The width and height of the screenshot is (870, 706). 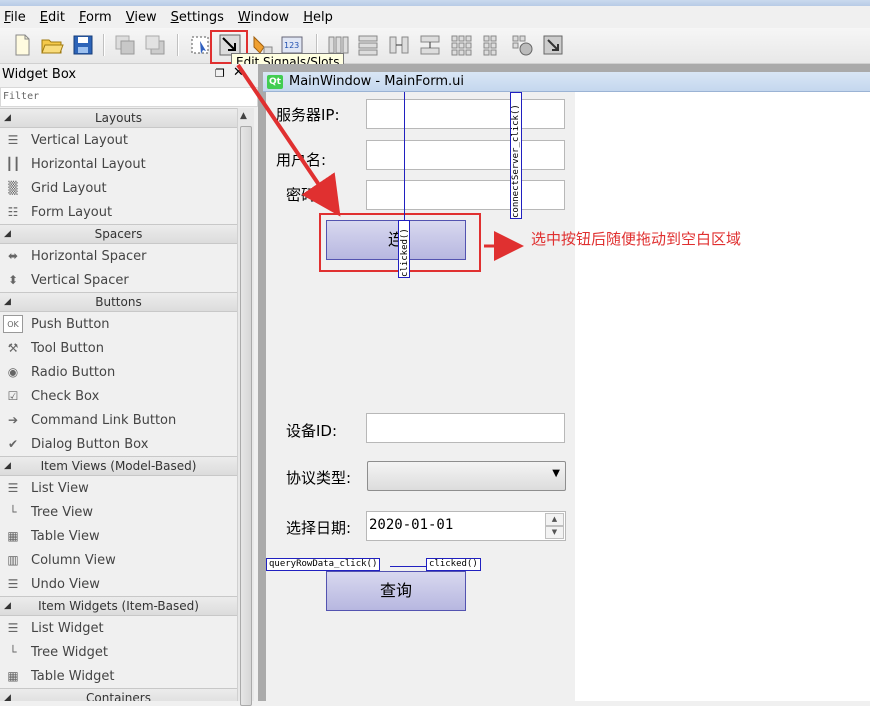 I want to click on form-layout-icon: ☷, so click(x=13, y=212).